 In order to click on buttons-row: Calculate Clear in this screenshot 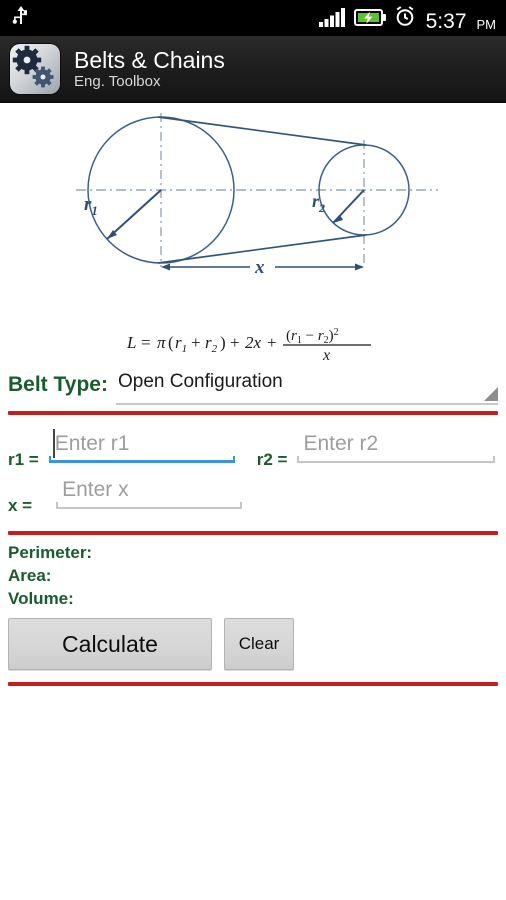, I will do `click(253, 640)`.